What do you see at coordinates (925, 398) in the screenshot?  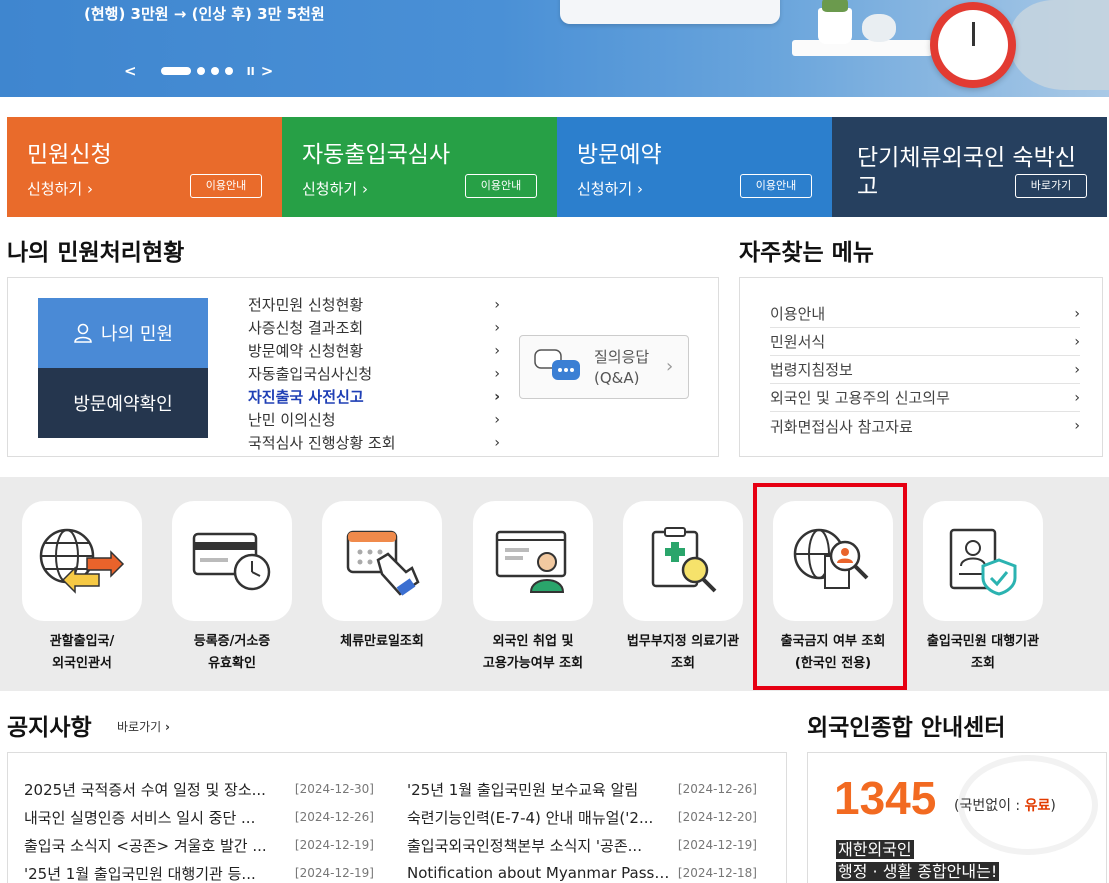 I see `frequent-menu-item: 외국인 및 고용주의 신고의무 ›` at bounding box center [925, 398].